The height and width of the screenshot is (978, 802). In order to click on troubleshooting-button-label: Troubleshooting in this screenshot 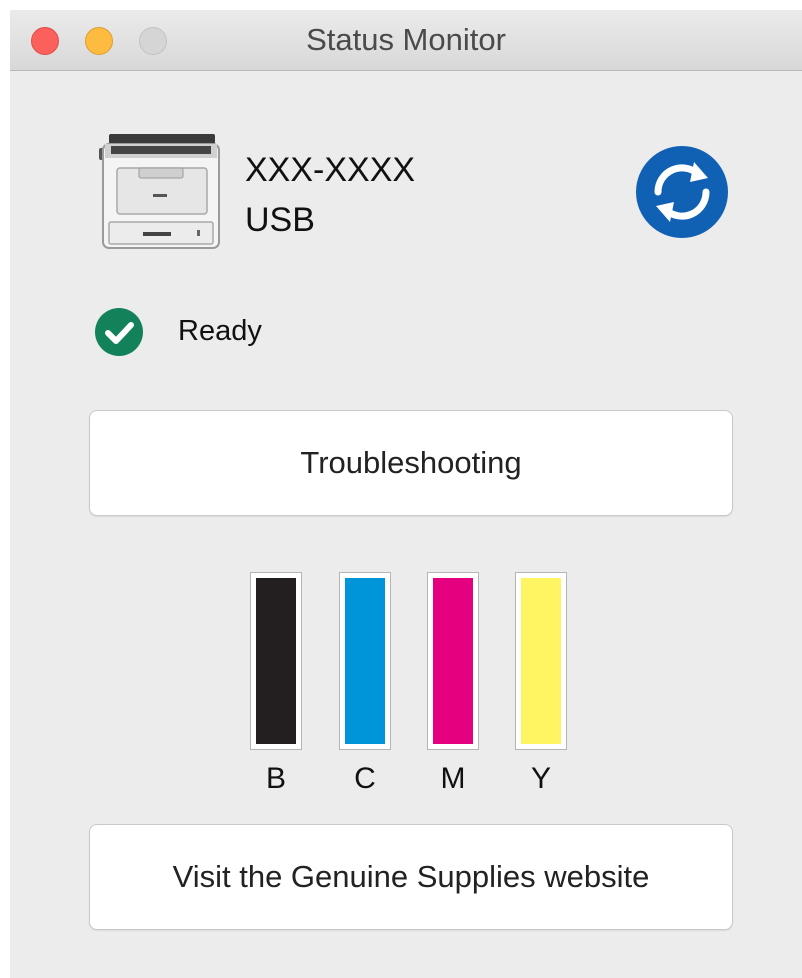, I will do `click(411, 462)`.